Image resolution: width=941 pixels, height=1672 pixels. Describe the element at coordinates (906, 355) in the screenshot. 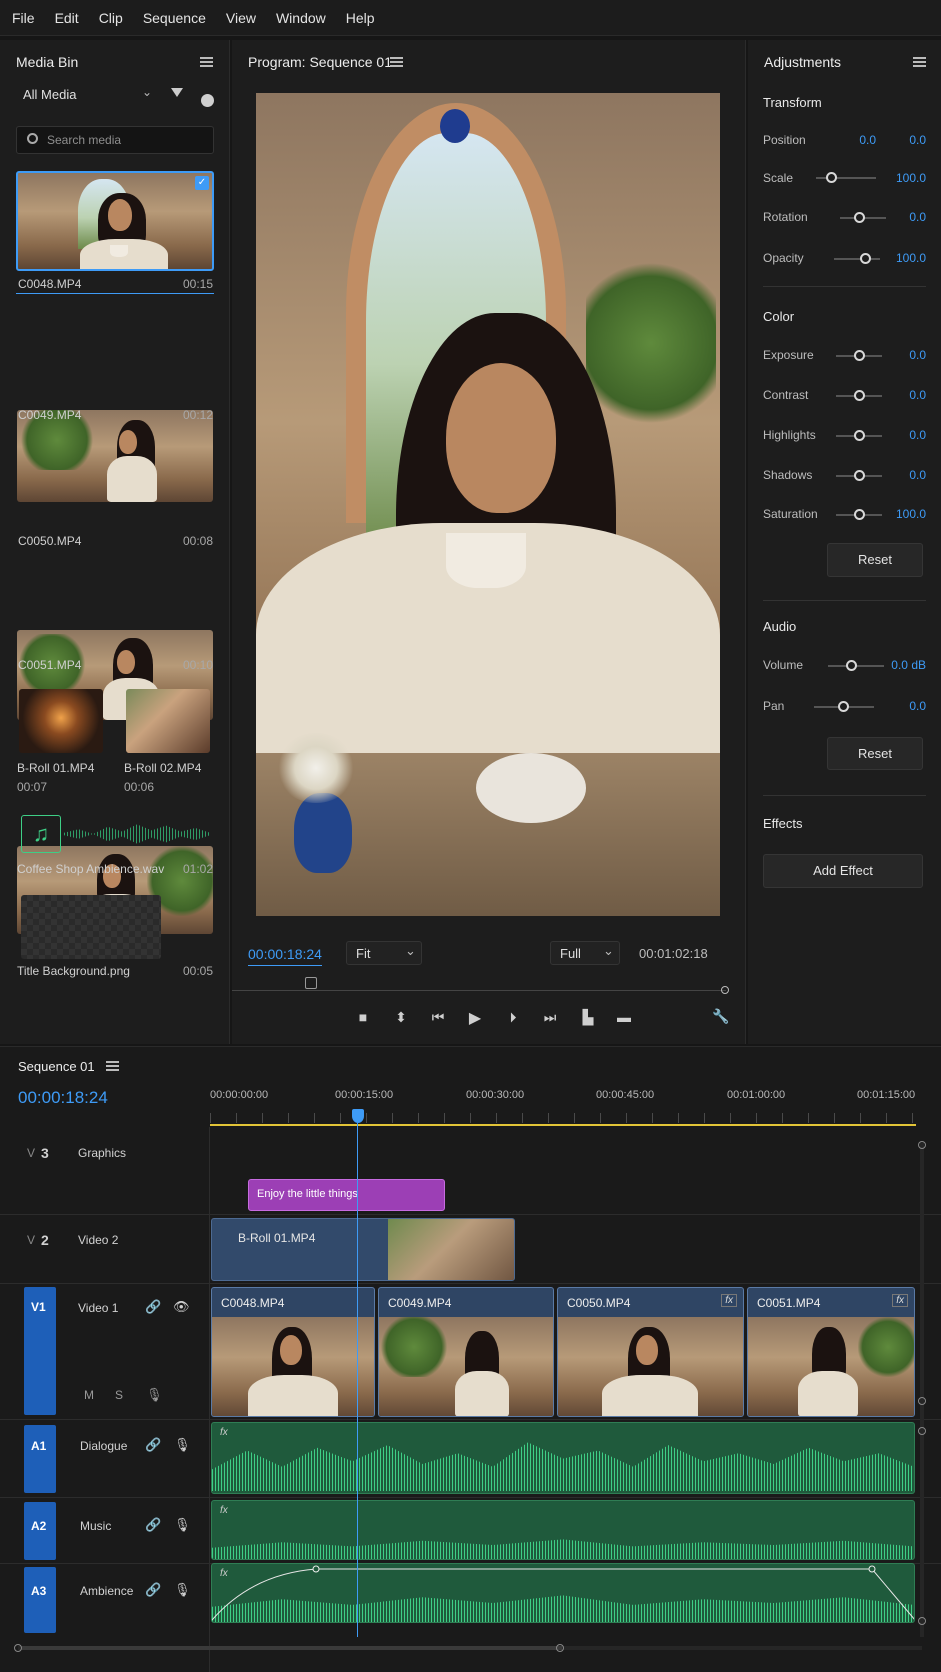

I see `exposure-value: 0.0` at that location.